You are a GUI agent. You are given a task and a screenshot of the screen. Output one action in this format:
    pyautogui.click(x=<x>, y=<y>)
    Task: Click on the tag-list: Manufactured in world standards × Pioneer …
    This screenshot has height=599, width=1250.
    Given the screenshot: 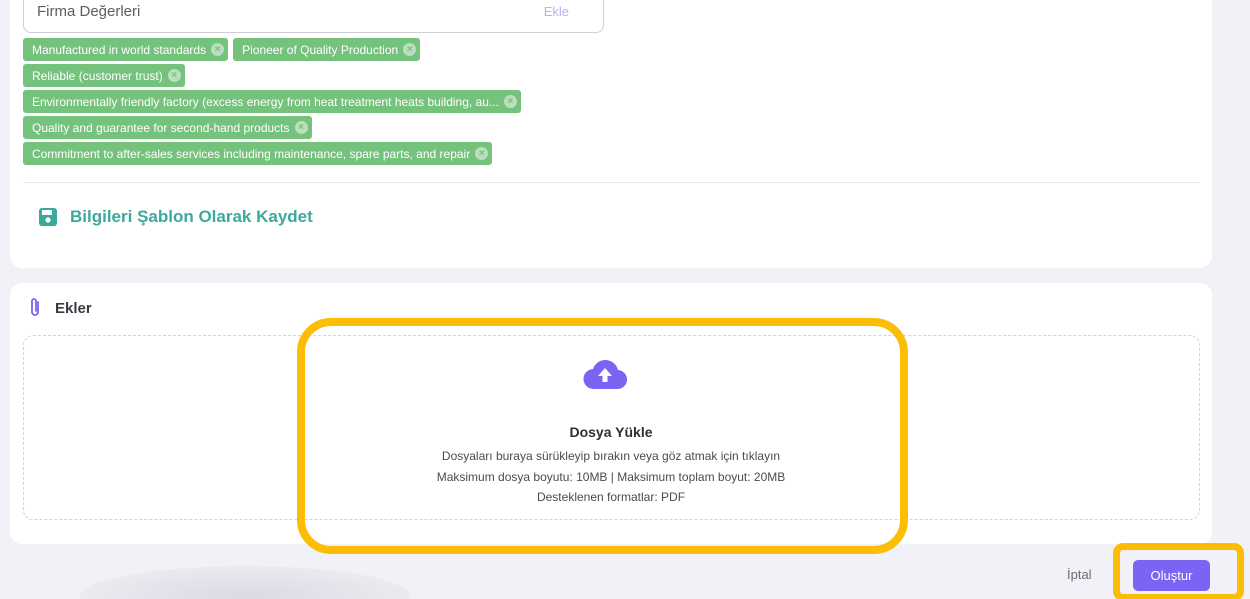 What is the action you would take?
    pyautogui.click(x=318, y=103)
    